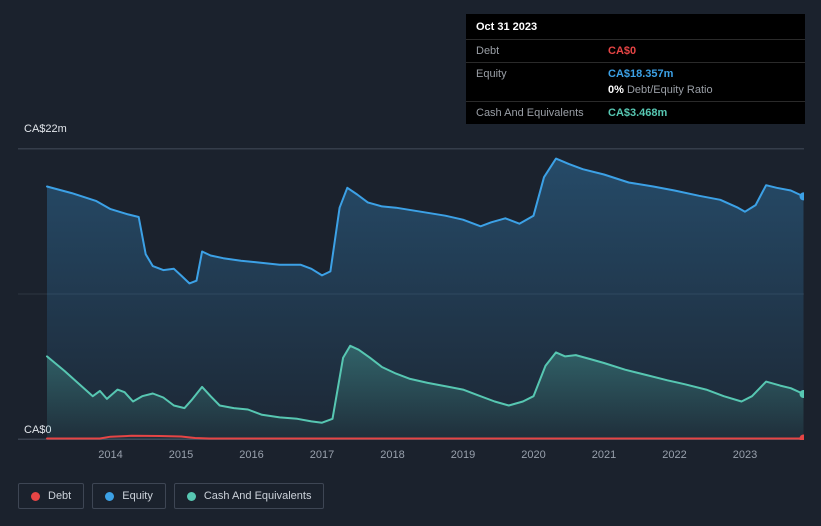  What do you see at coordinates (641, 74) in the screenshot?
I see `tooltip-equity-value: CA$18.357m` at bounding box center [641, 74].